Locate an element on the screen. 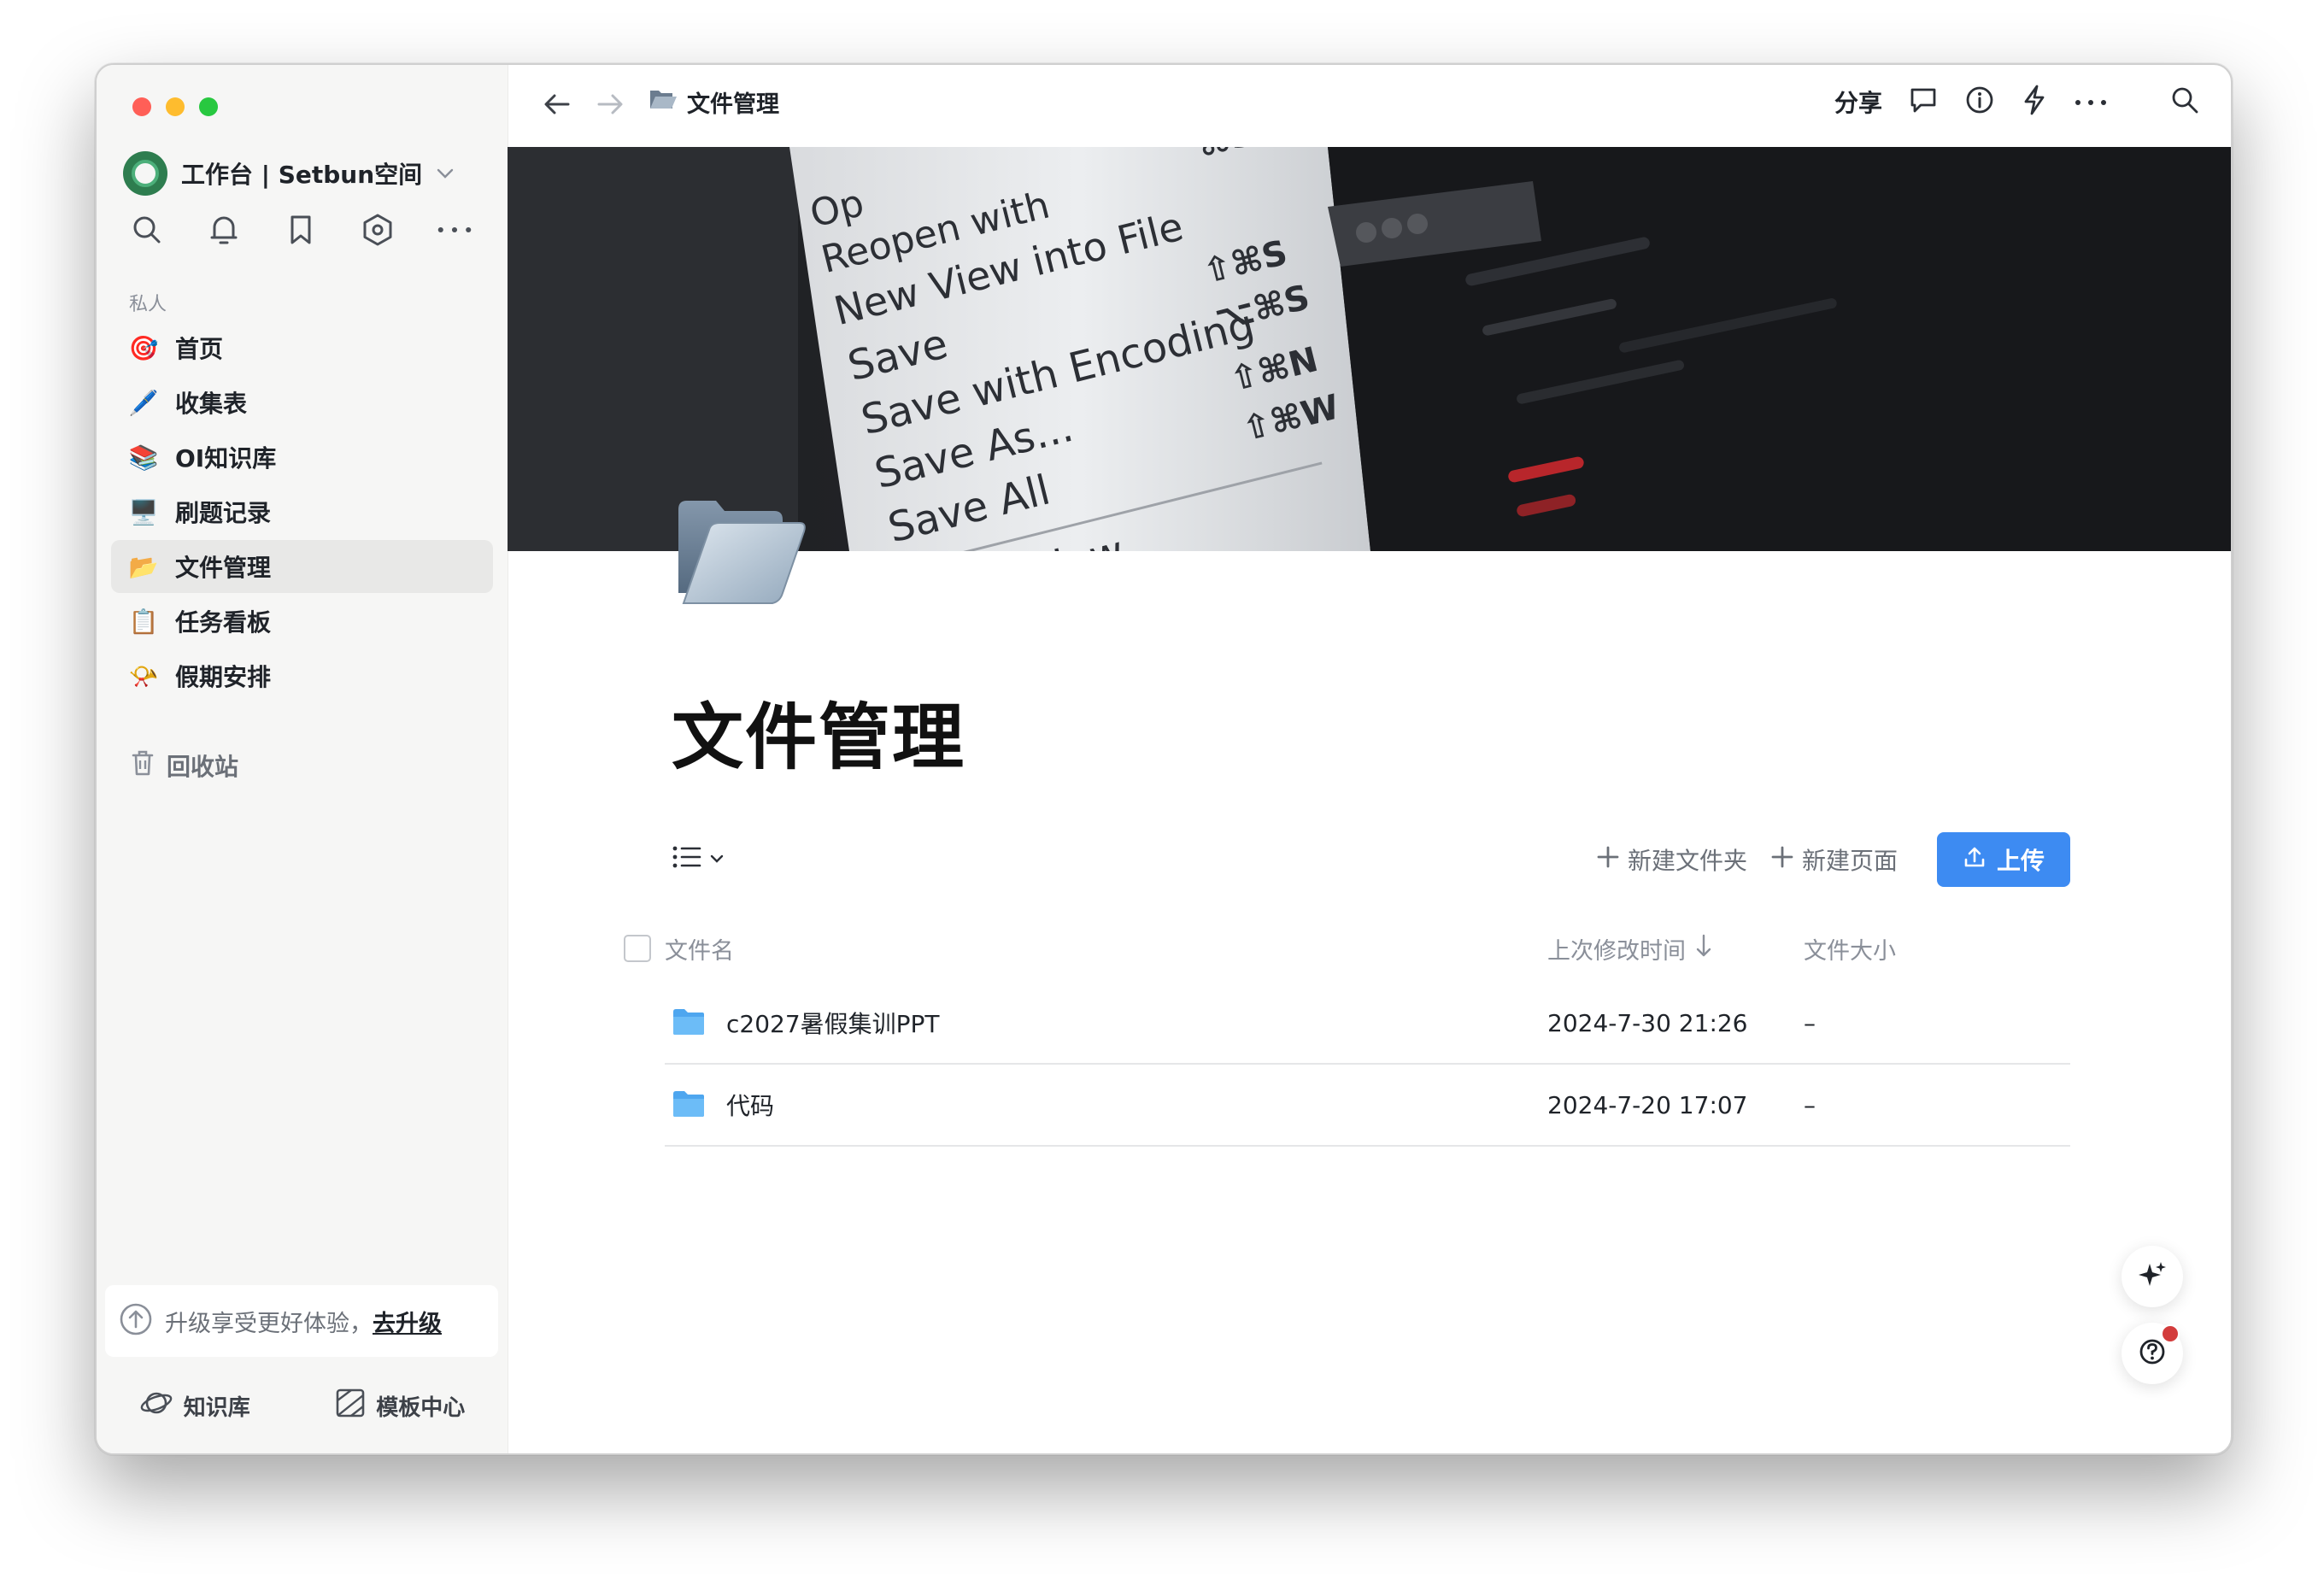 Image resolution: width=2324 pixels, height=1579 pixels. minimize-window-button is located at coordinates (175, 106).